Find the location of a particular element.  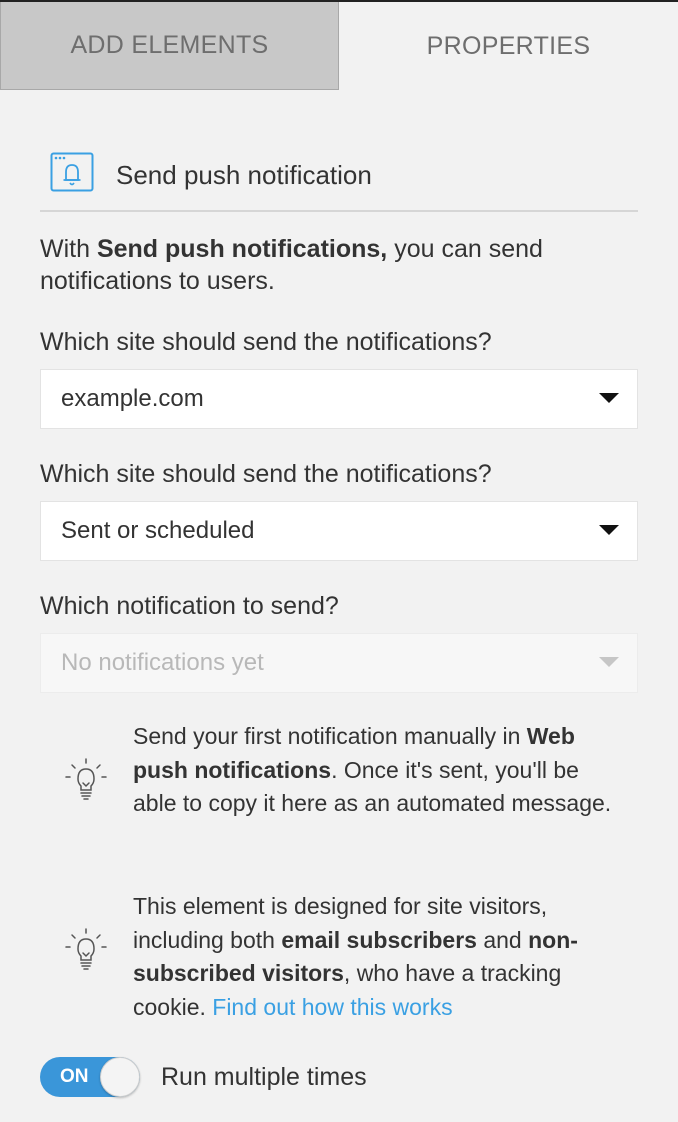

element-title: Send push notification is located at coordinates (244, 175).